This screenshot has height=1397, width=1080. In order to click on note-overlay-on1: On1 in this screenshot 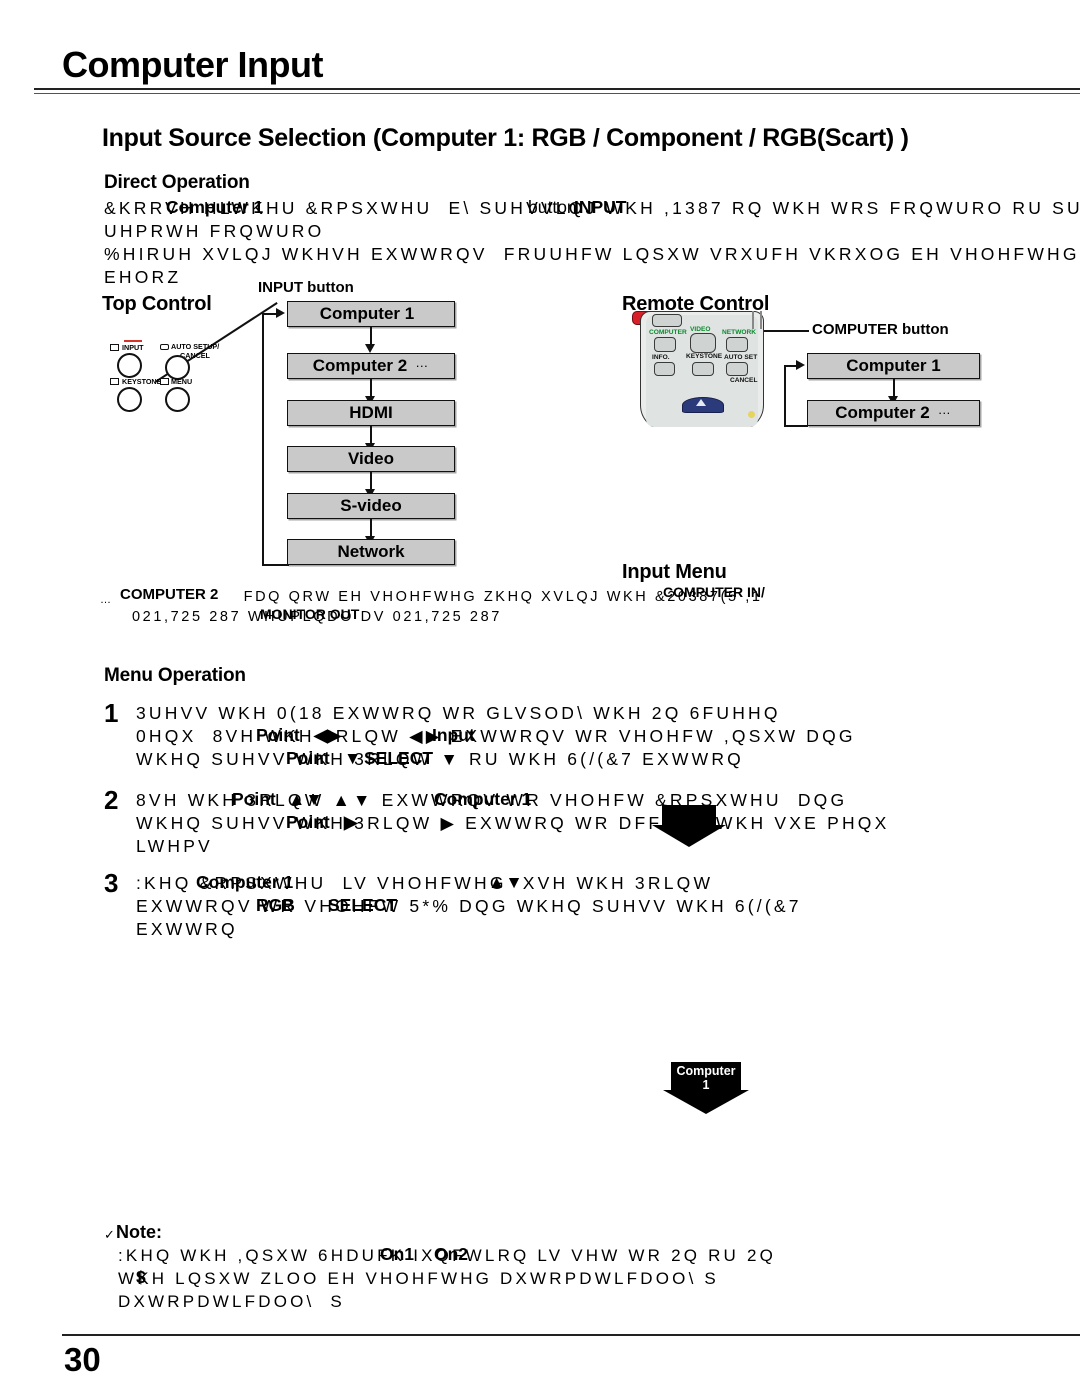, I will do `click(397, 1254)`.